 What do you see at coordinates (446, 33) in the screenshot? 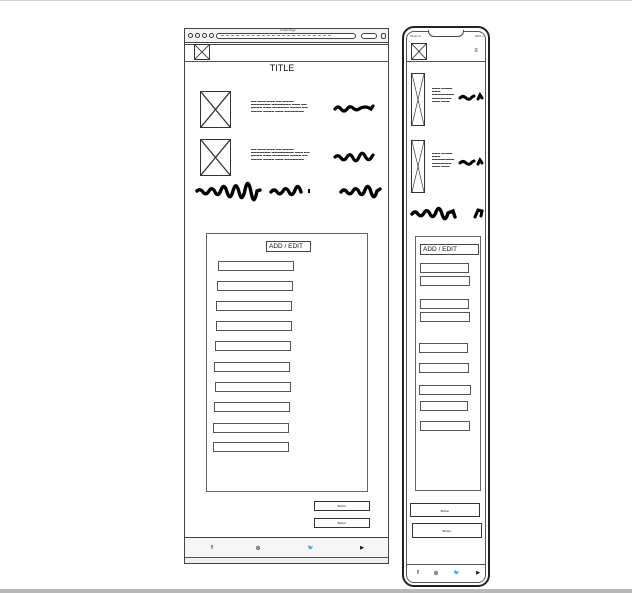
I see `phone-notch` at bounding box center [446, 33].